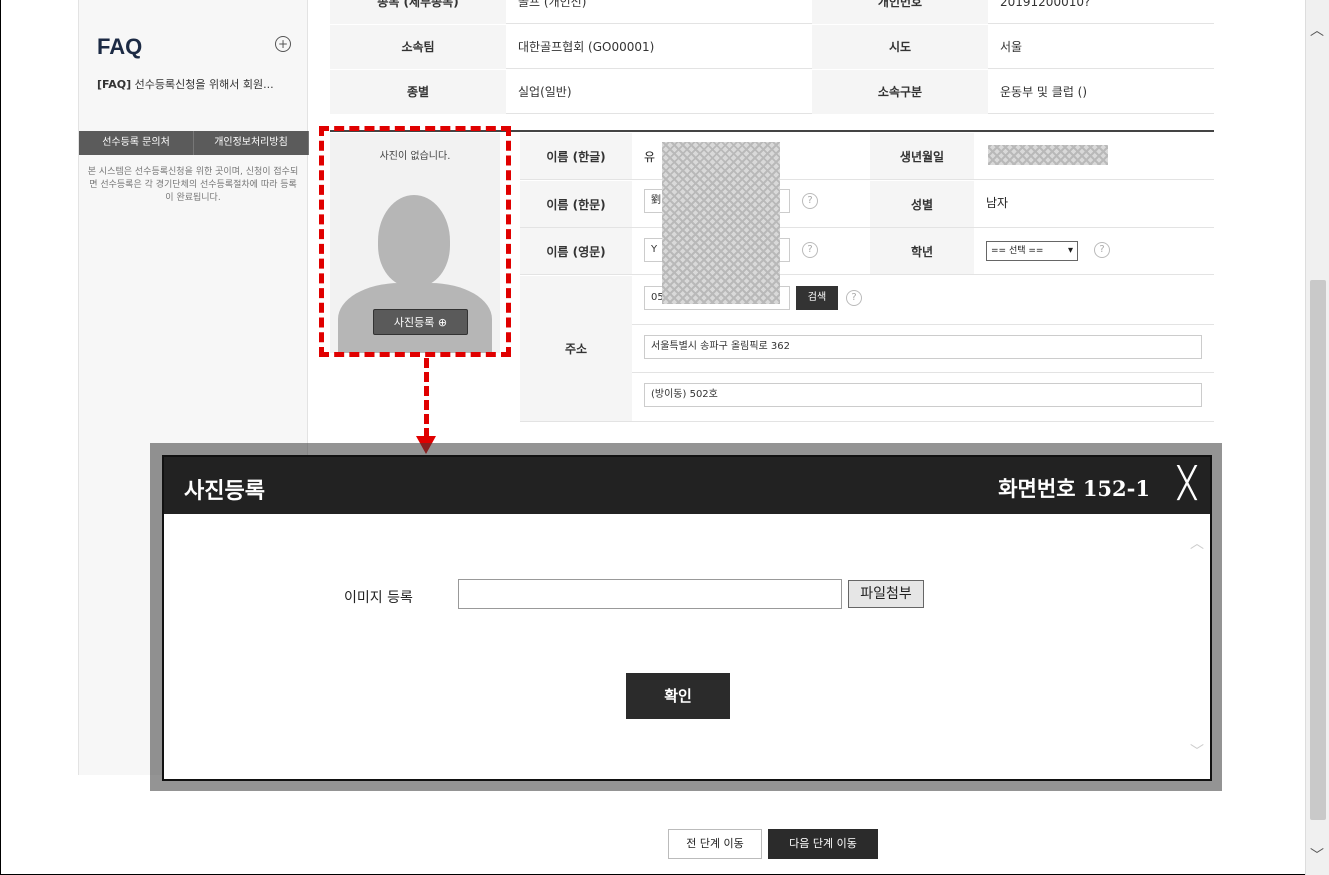  Describe the element at coordinates (1318, 550) in the screenshot. I see `scrollbar-thumb` at that location.